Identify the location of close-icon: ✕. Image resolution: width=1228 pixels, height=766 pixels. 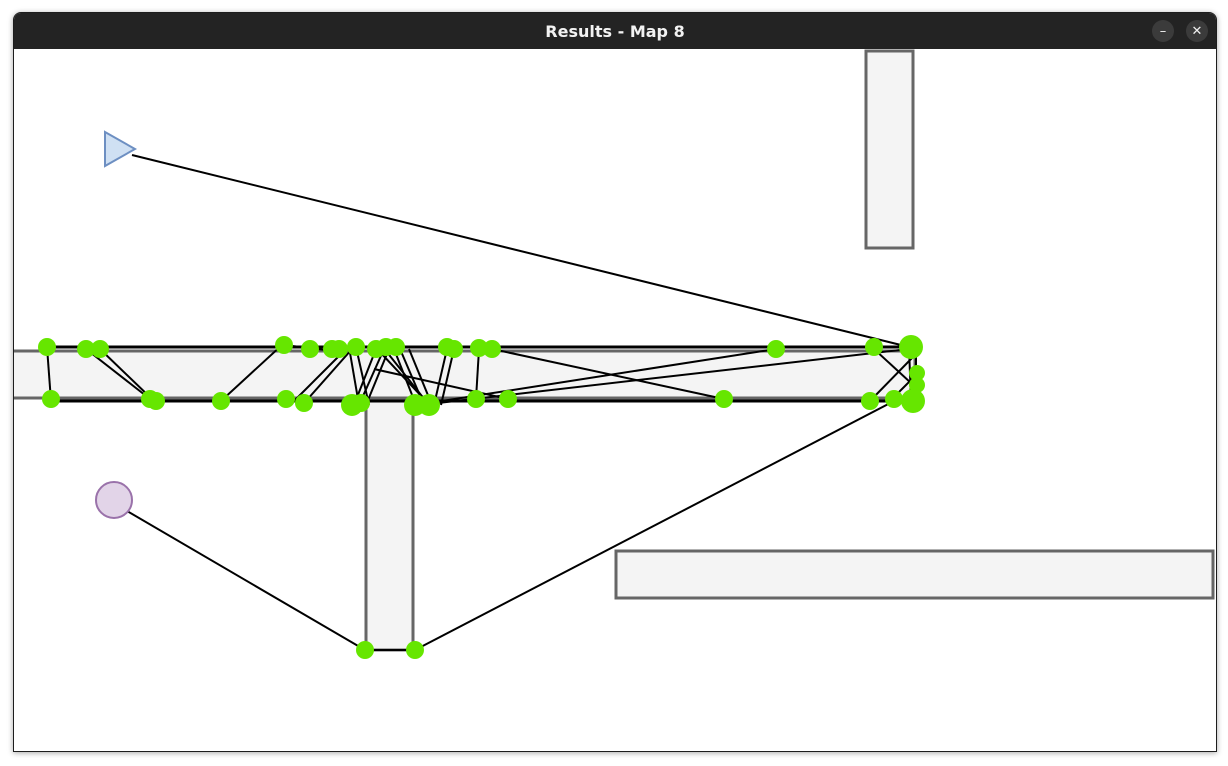
(1197, 31).